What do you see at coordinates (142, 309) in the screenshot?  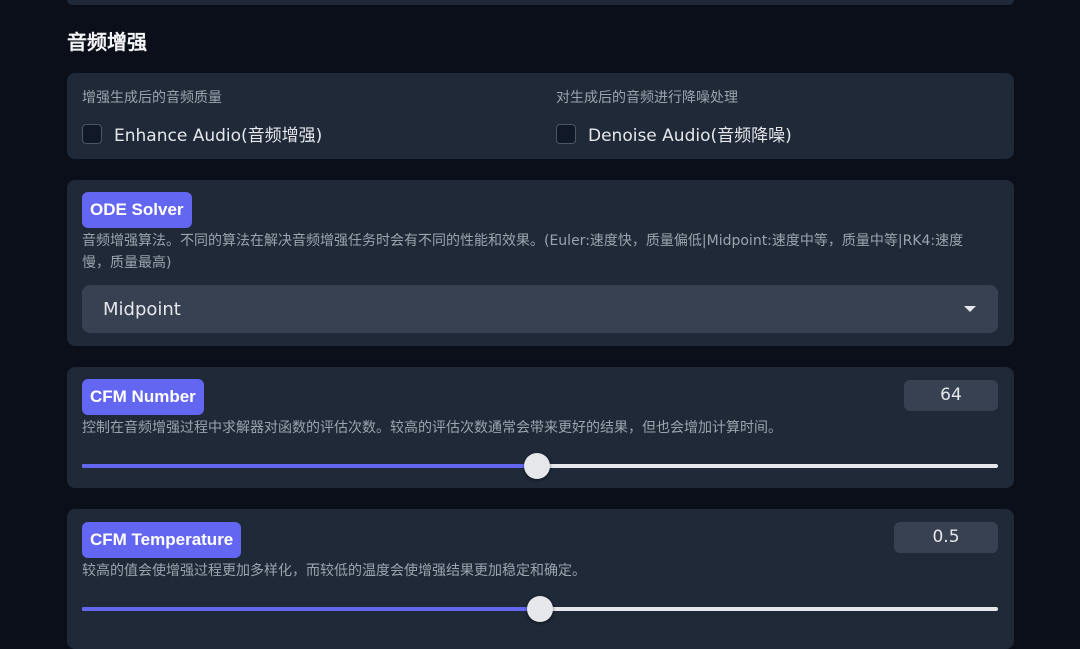 I see `ode-solver-selected-value: Midpoint` at bounding box center [142, 309].